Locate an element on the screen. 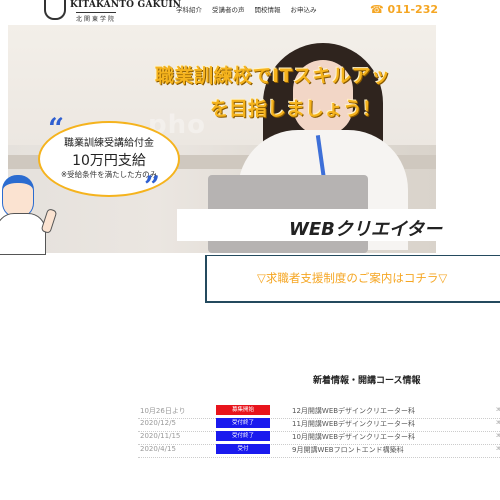  news-row: 2020/12/5 受付終了 11月開講WEBデザインクリエーター科 ≫ is located at coordinates (319, 425).